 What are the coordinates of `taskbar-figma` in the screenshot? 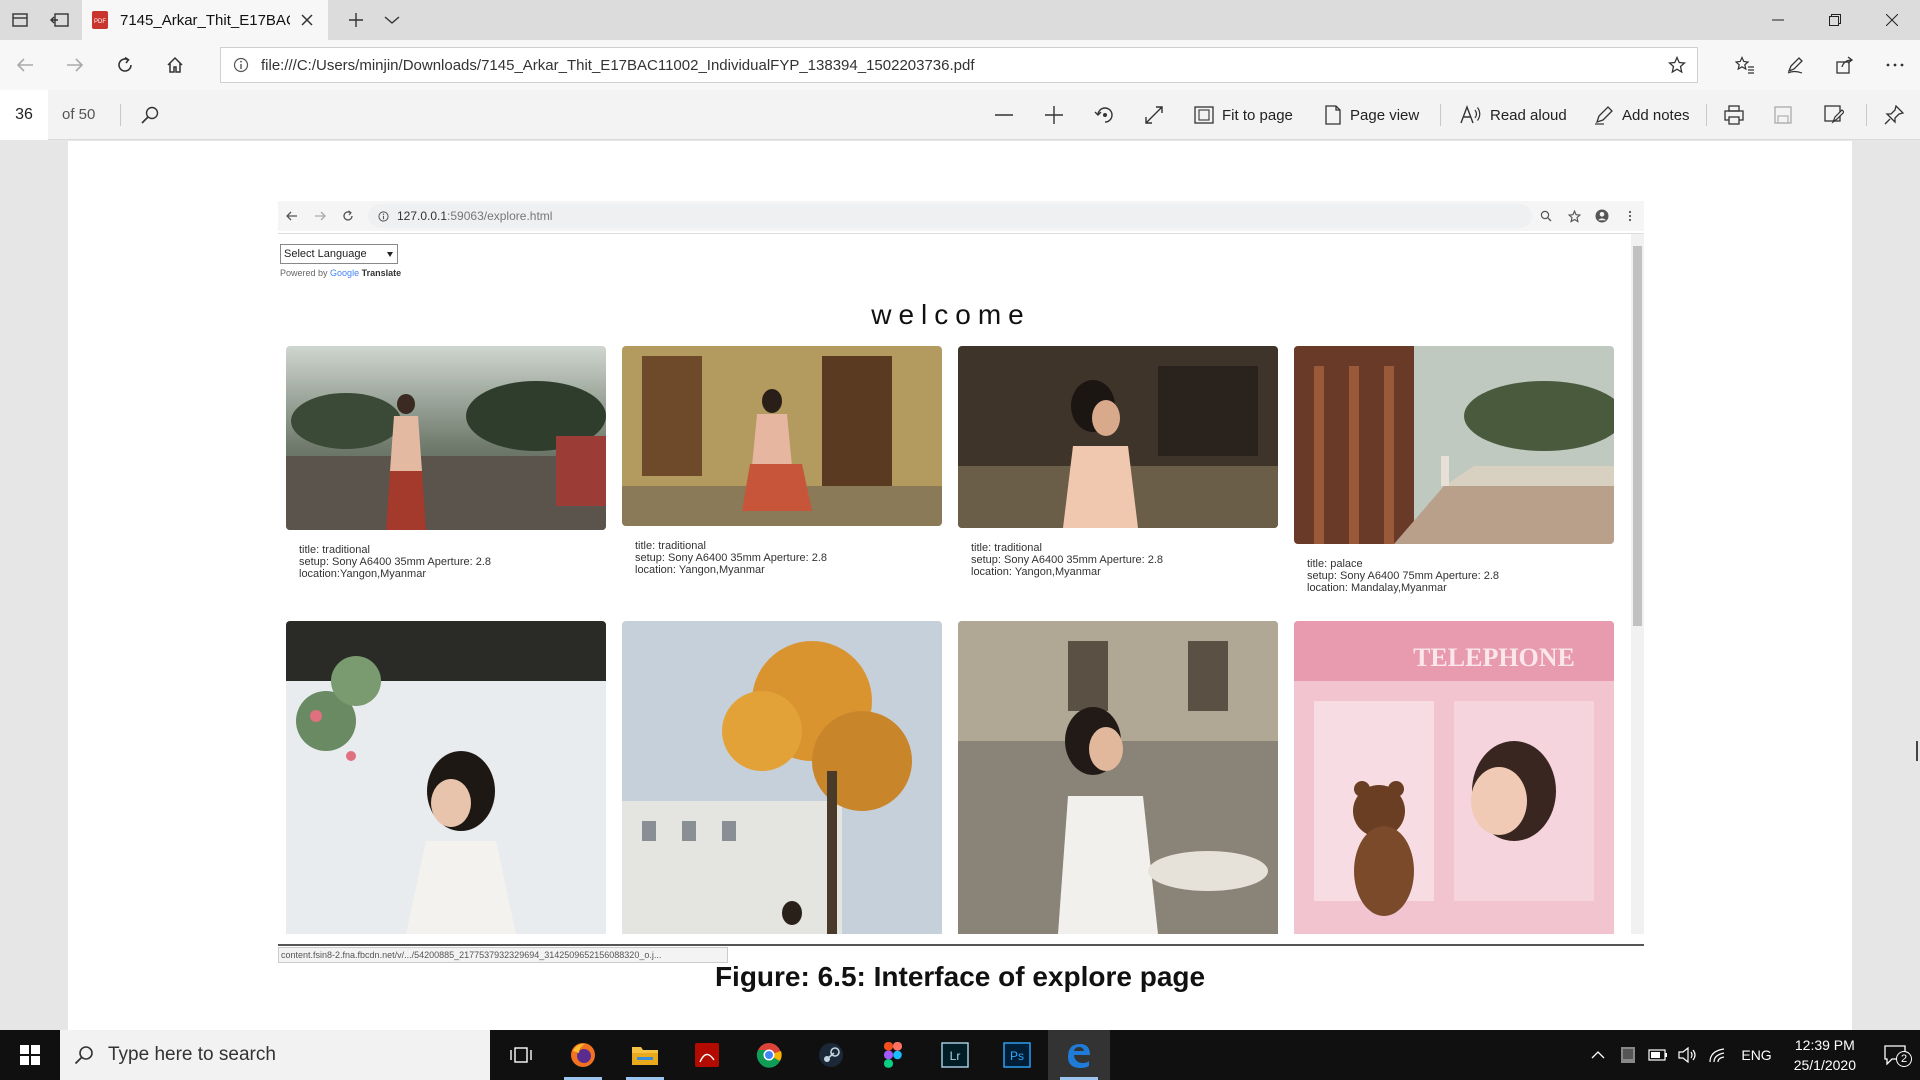 It's located at (893, 1055).